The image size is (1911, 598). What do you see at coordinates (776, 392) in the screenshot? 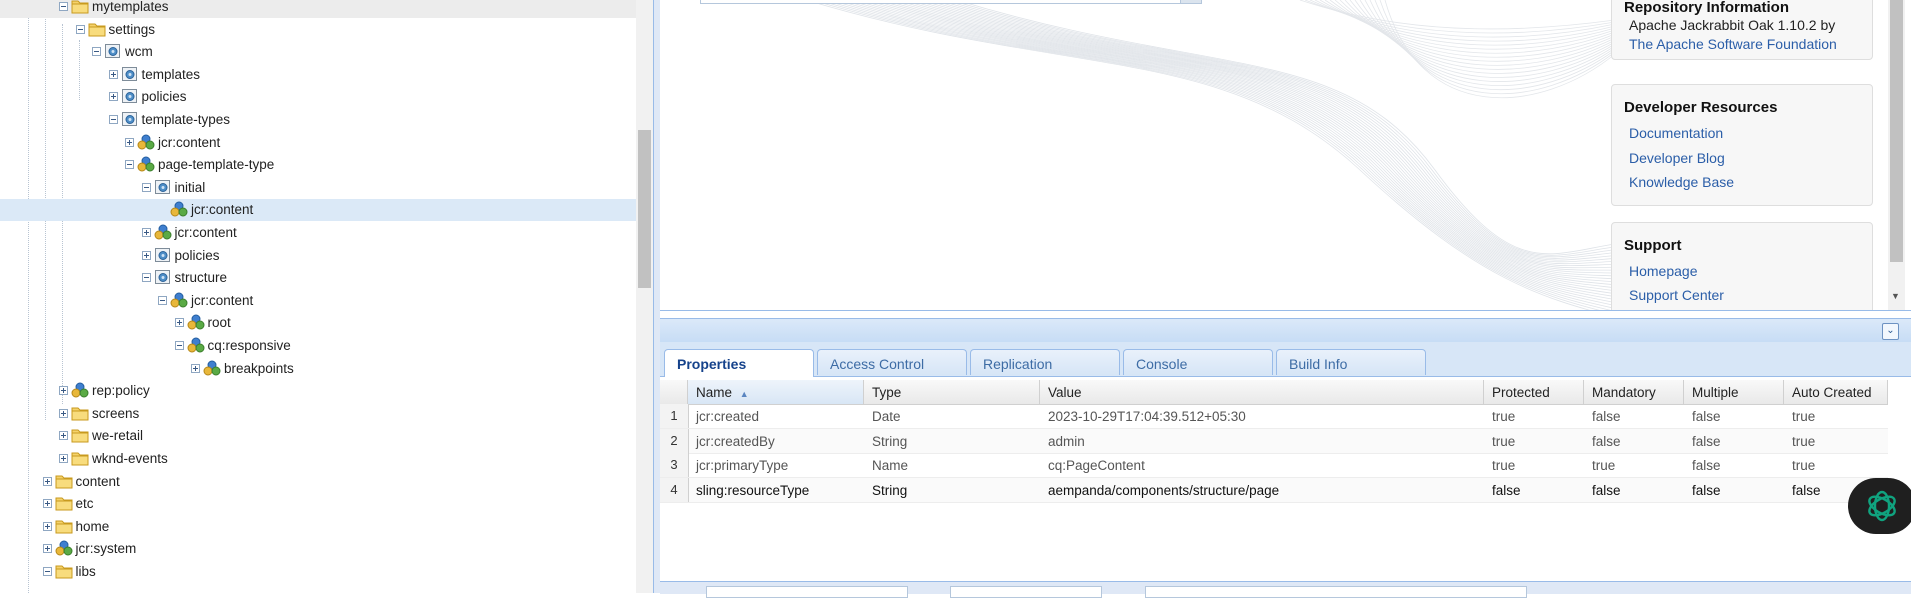
I see `column-name: Name ▲` at bounding box center [776, 392].